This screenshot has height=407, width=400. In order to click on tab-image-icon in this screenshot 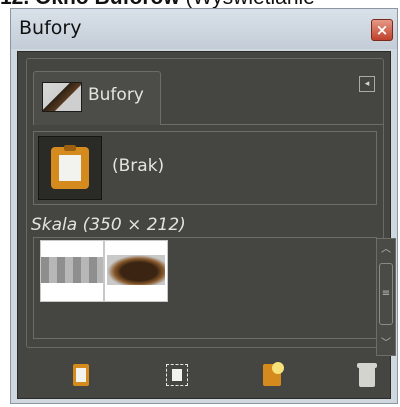, I will do `click(62, 97)`.